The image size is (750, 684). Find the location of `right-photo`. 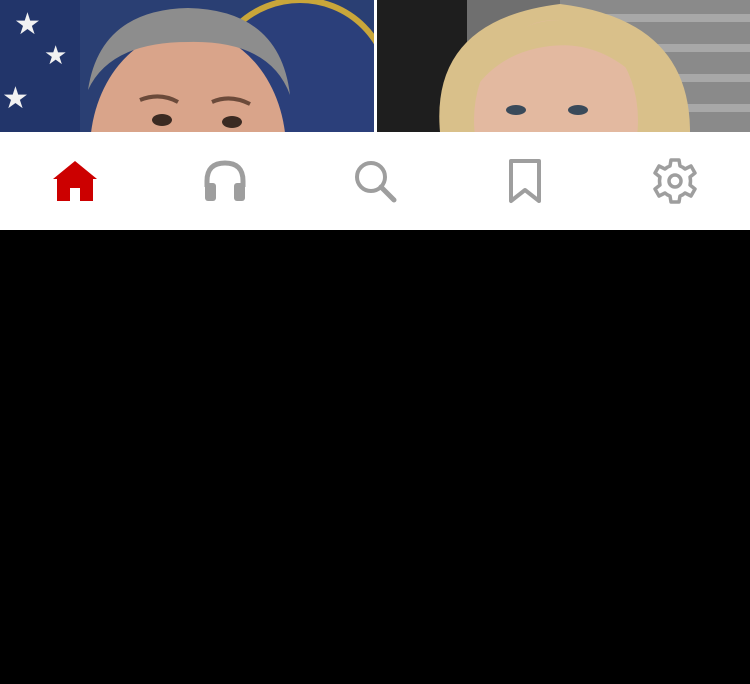

right-photo is located at coordinates (563, 66).